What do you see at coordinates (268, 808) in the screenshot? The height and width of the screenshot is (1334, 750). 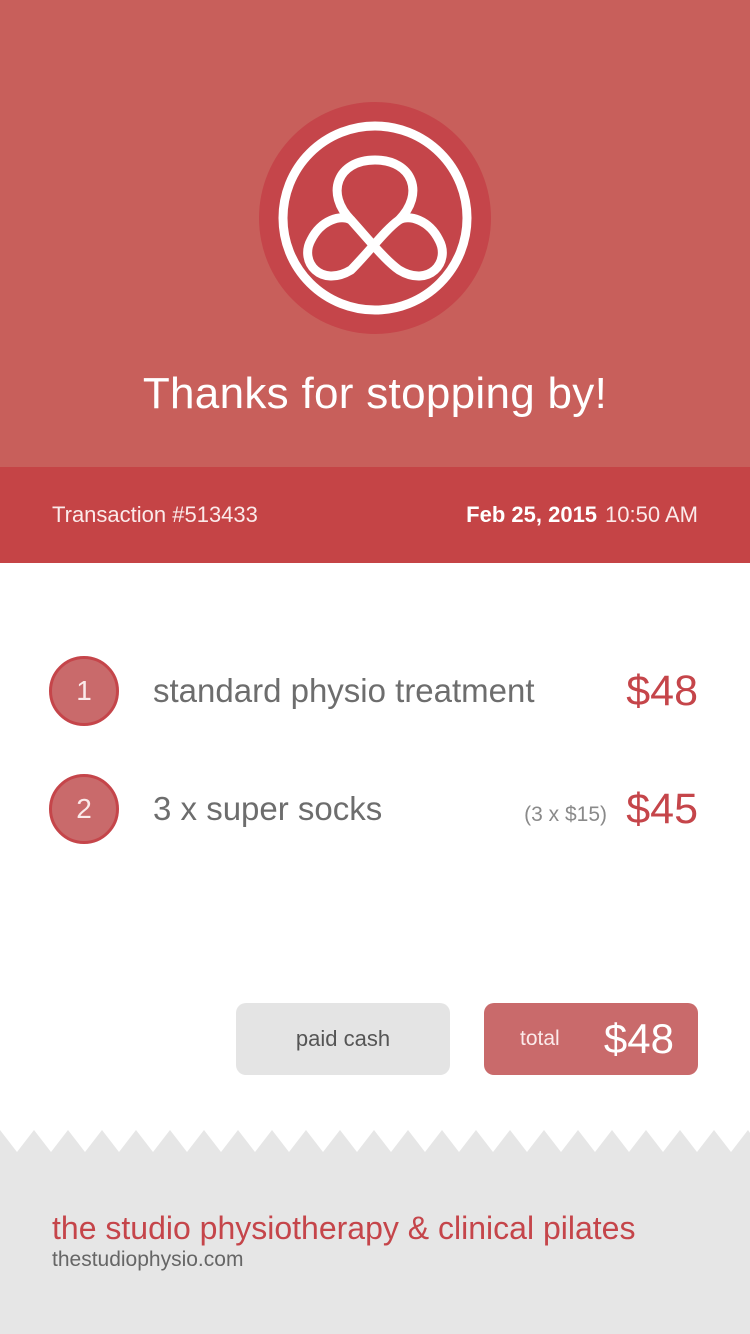 I see `line-item-label: 3 x super socks` at bounding box center [268, 808].